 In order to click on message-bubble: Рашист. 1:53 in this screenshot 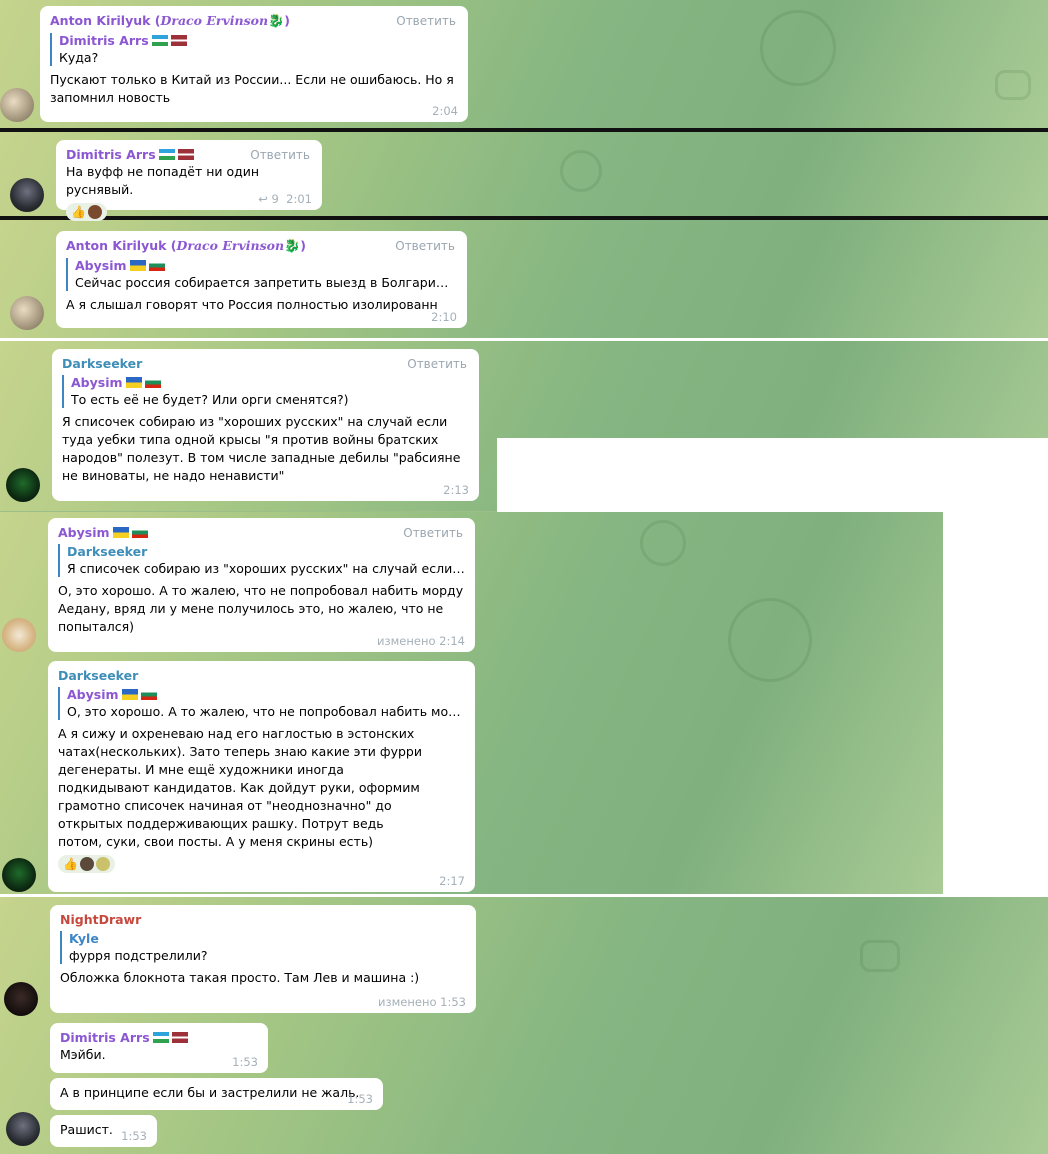, I will do `click(103, 1131)`.